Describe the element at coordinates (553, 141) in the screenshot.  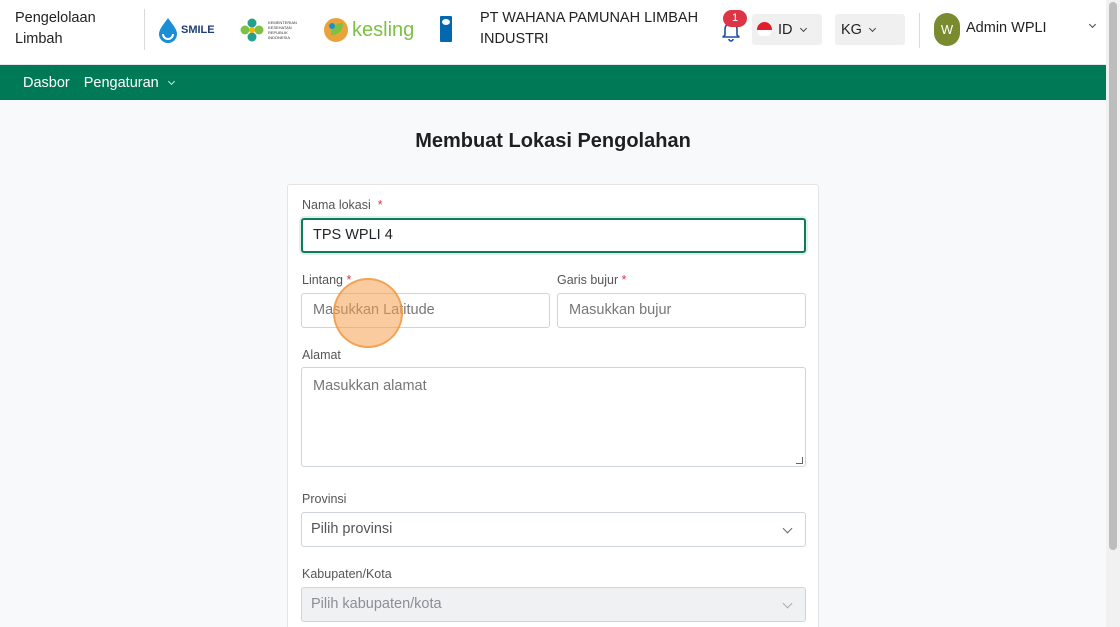
I see `page-title: Membuat Lokasi Pengolahan` at that location.